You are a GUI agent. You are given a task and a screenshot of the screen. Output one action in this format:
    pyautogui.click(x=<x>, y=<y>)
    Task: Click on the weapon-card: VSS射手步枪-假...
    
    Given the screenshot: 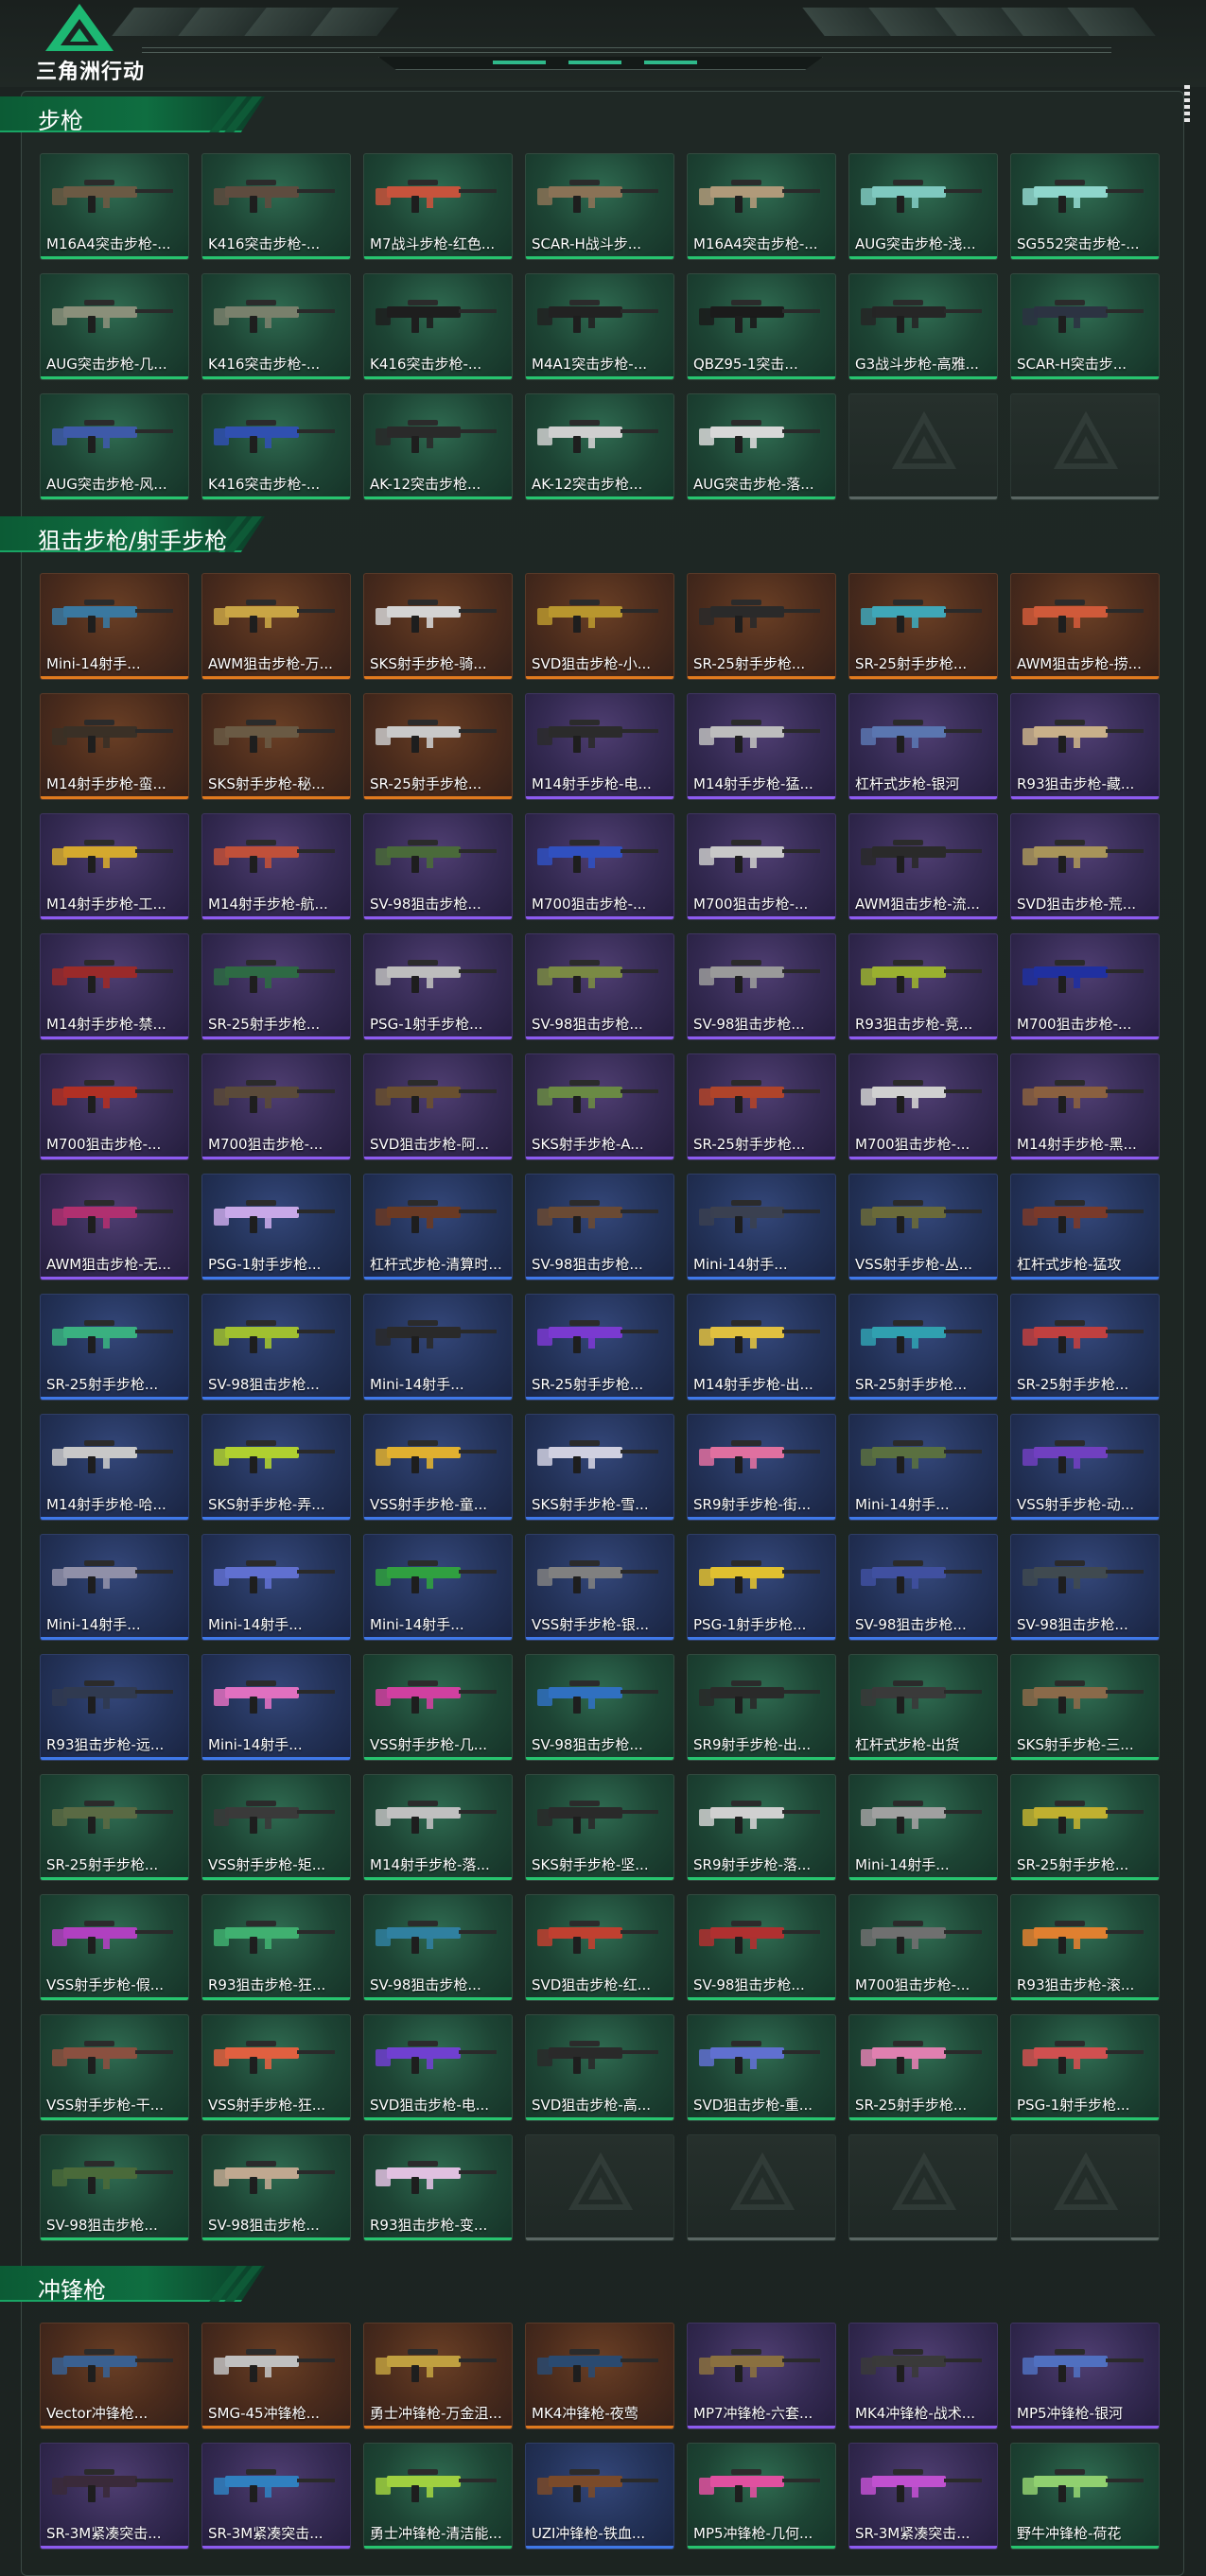 What is the action you would take?
    pyautogui.click(x=114, y=1947)
    